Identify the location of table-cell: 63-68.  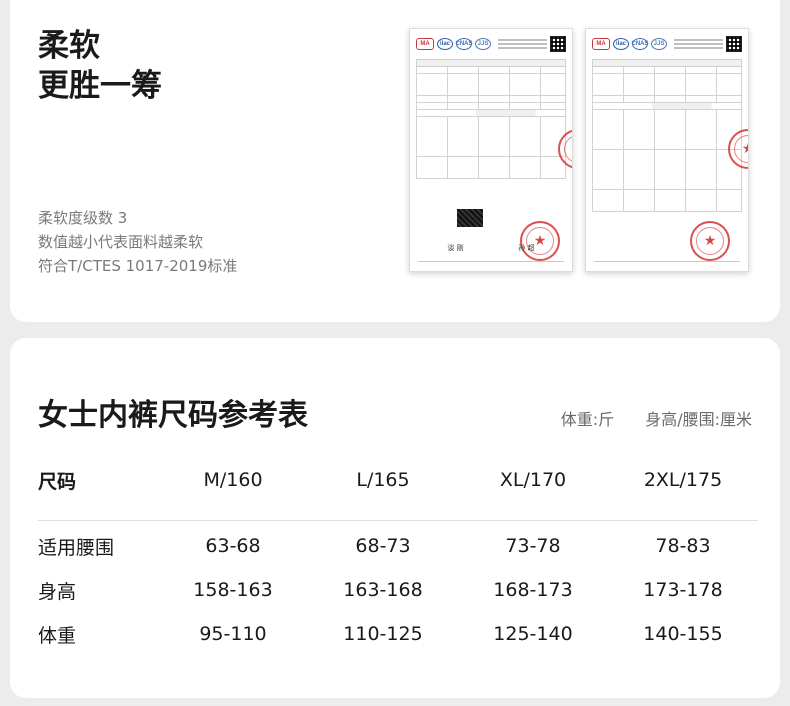
(233, 546).